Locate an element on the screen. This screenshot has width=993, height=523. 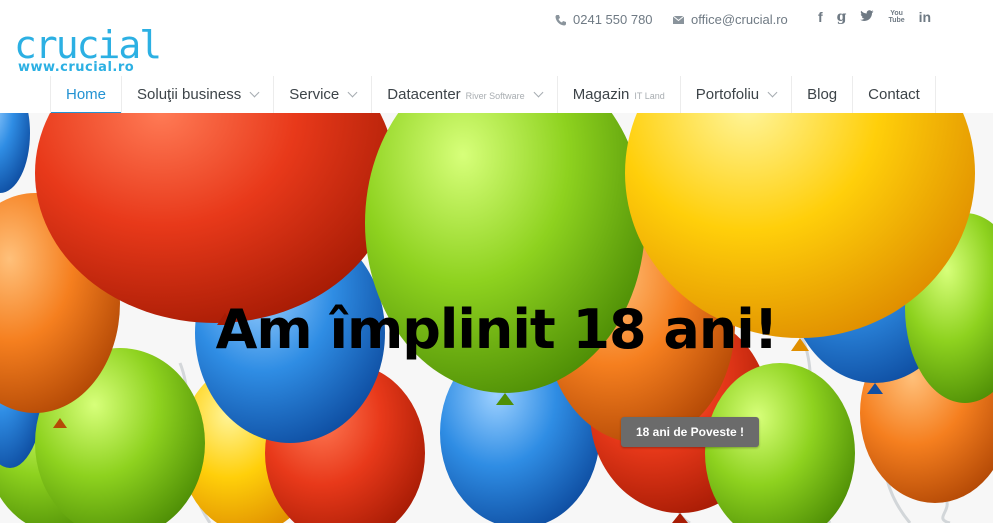
hero-title: Am împlinit 18 ani! is located at coordinates (497, 329).